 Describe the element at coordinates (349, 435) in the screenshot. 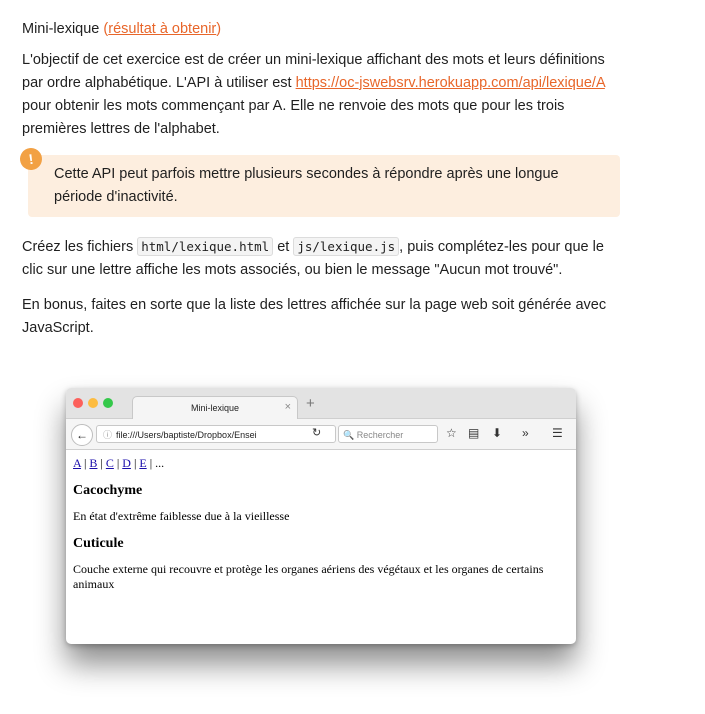

I see `search-icon: 🔍` at that location.